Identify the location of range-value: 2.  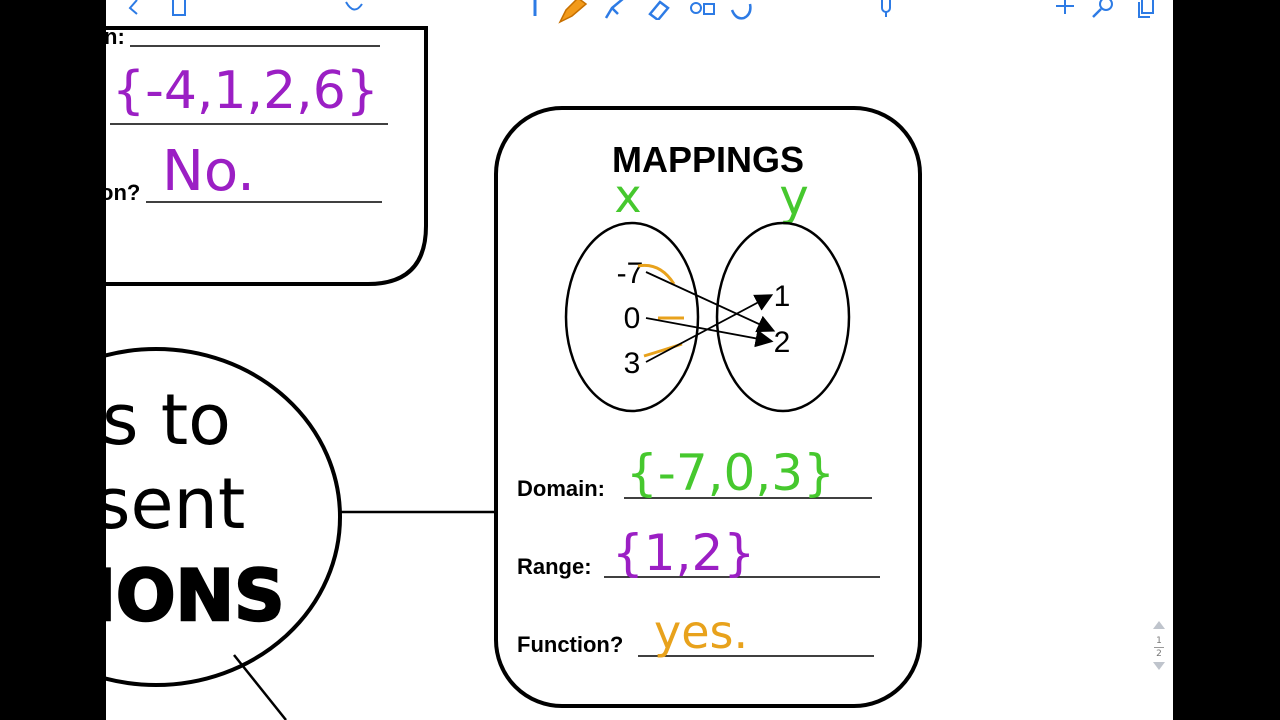
(782, 342).